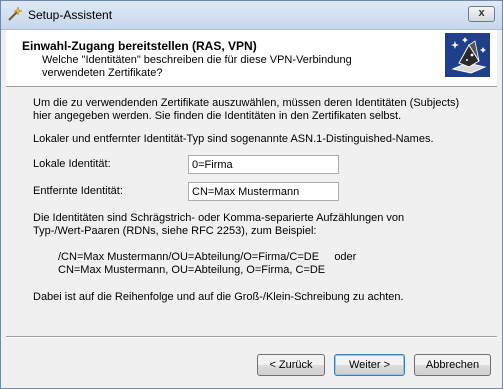  Describe the element at coordinates (72, 164) in the screenshot. I see `local-identity-label: Lokale Identität:` at that location.